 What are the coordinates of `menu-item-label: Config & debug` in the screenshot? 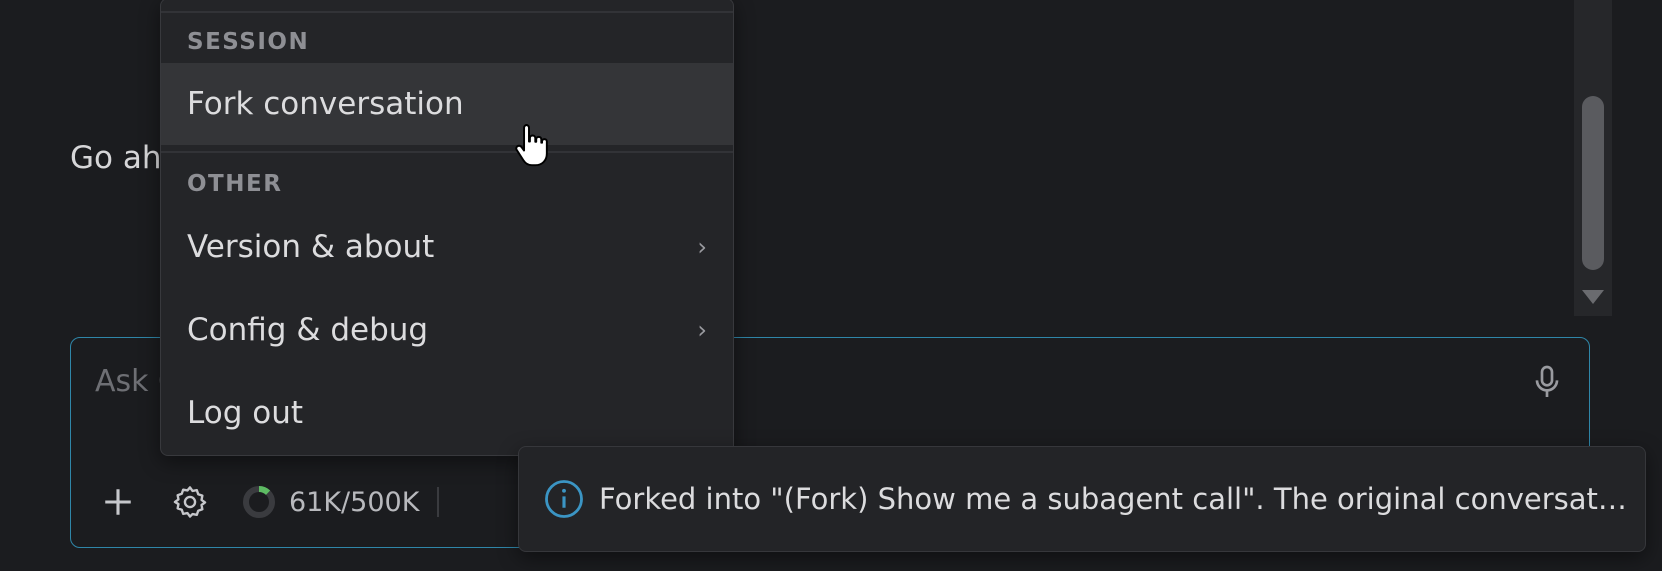 It's located at (308, 330).